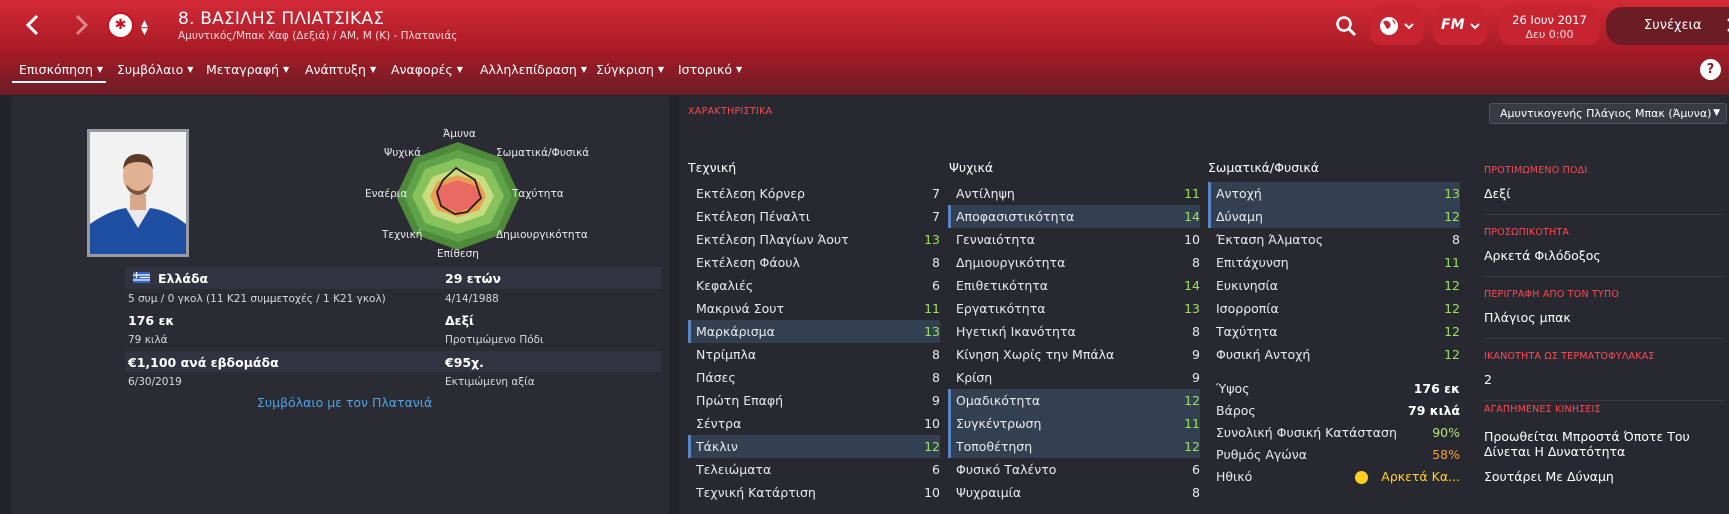  Describe the element at coordinates (814, 354) in the screenshot. I see `attribute-row: Ντρίμπλα 8` at that location.